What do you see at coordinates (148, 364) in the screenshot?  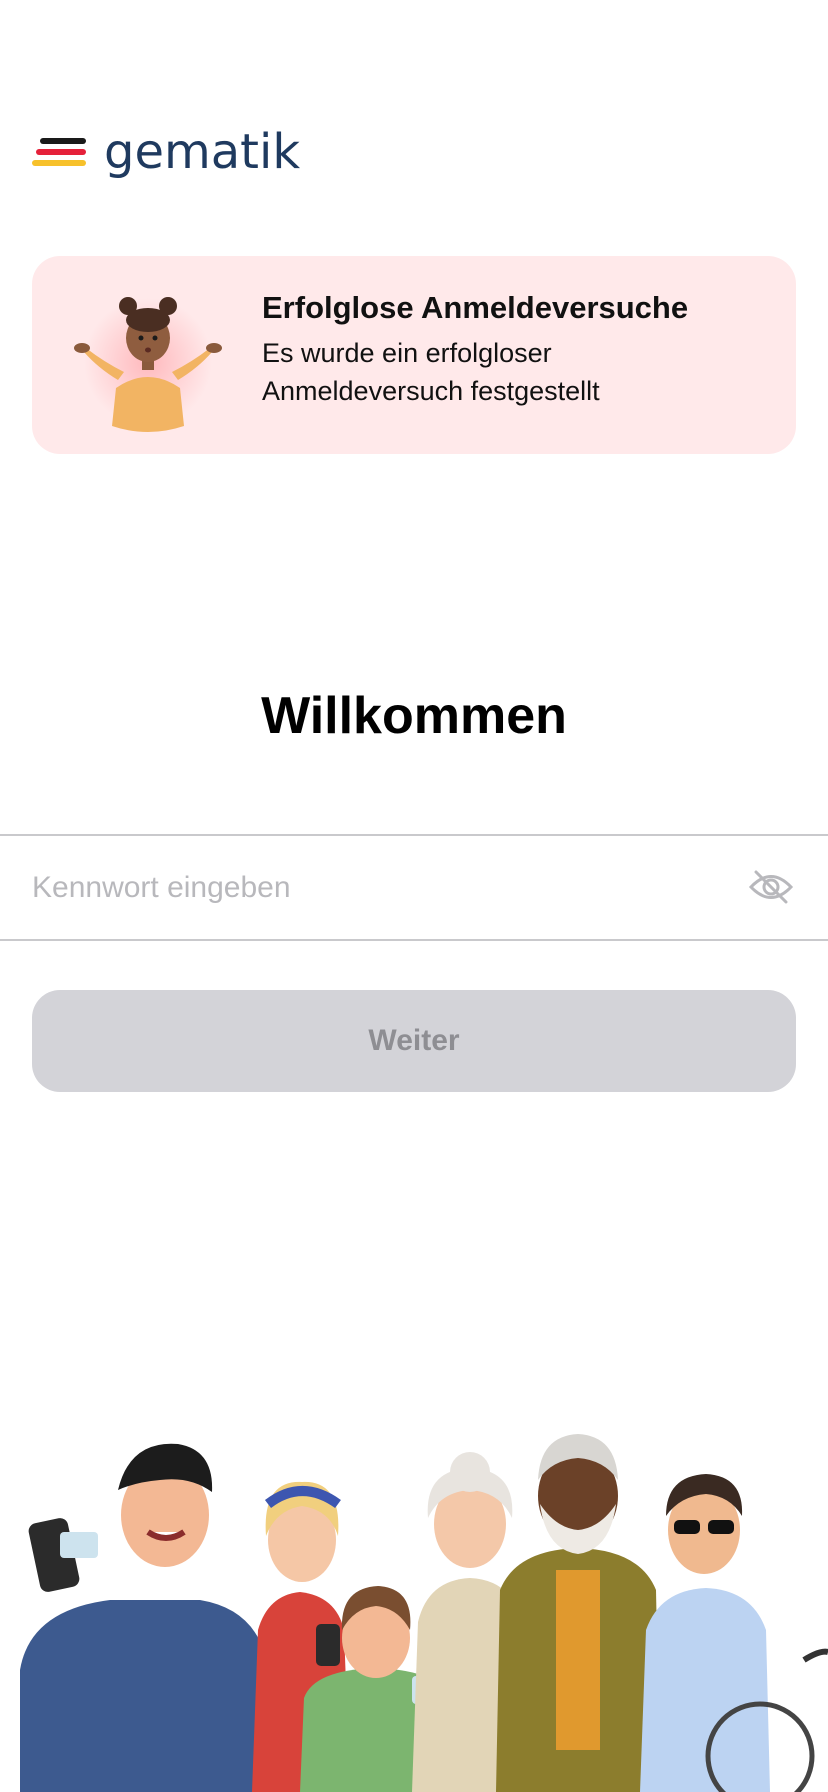 I see `shrugging-girl-illustration` at bounding box center [148, 364].